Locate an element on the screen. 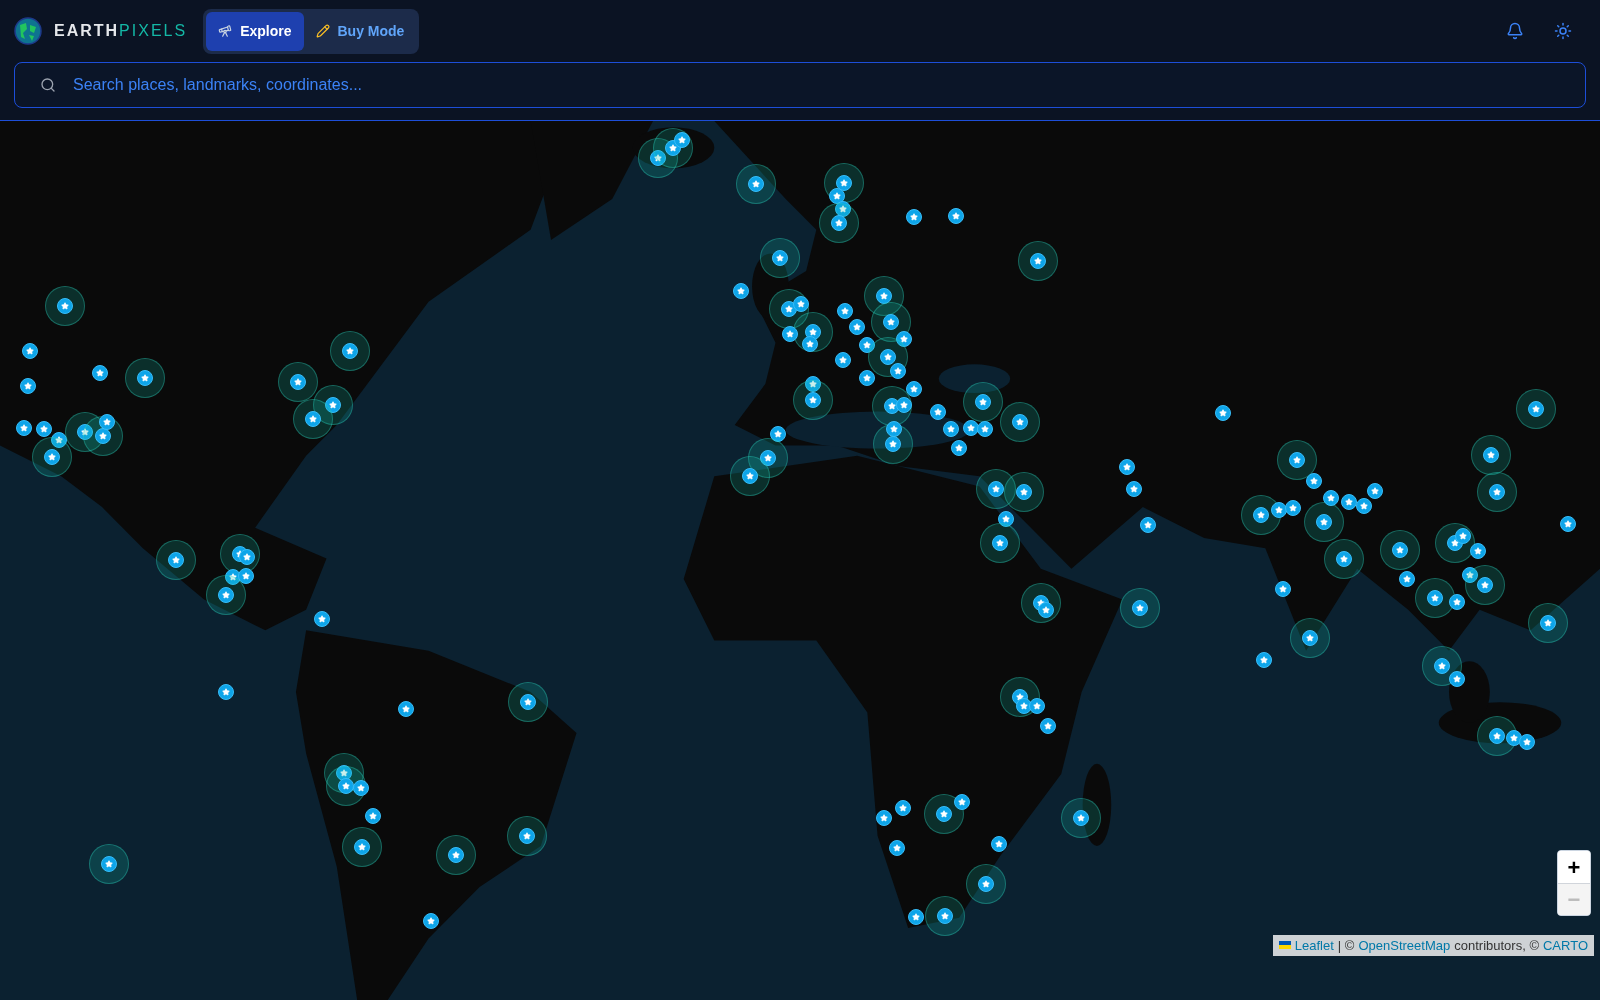  carto-link: CARTO is located at coordinates (1565, 945).